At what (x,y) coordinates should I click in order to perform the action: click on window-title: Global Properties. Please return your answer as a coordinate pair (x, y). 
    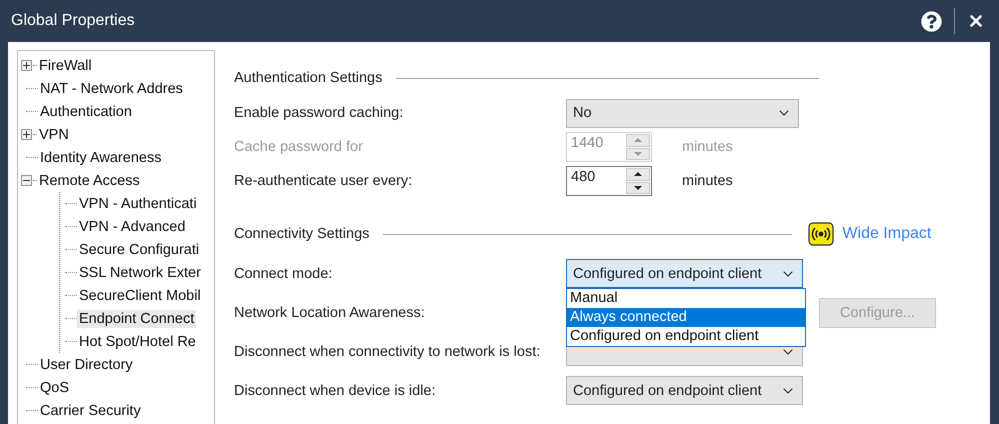
    Looking at the image, I should click on (73, 21).